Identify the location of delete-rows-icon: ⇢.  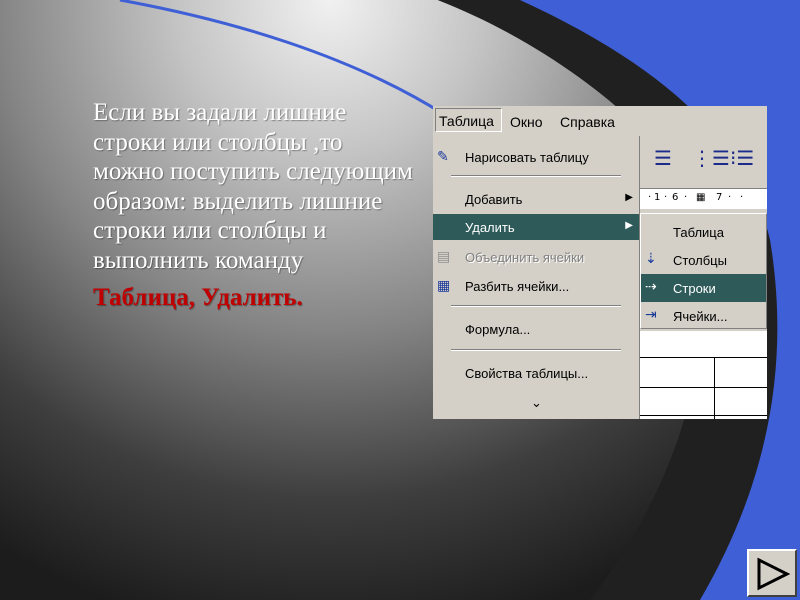
(651, 287).